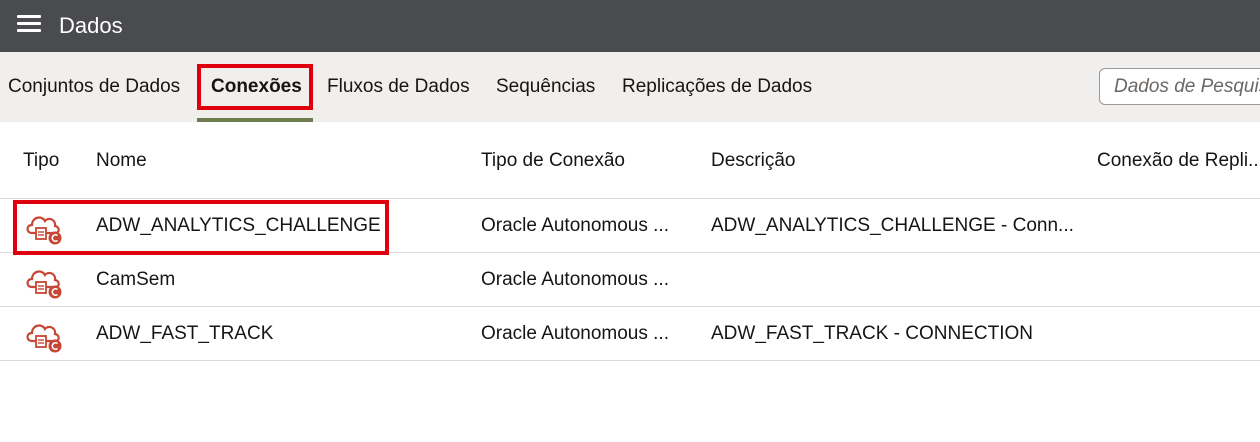 This screenshot has height=442, width=1260. What do you see at coordinates (91, 25) in the screenshot?
I see `page-title: Dados` at bounding box center [91, 25].